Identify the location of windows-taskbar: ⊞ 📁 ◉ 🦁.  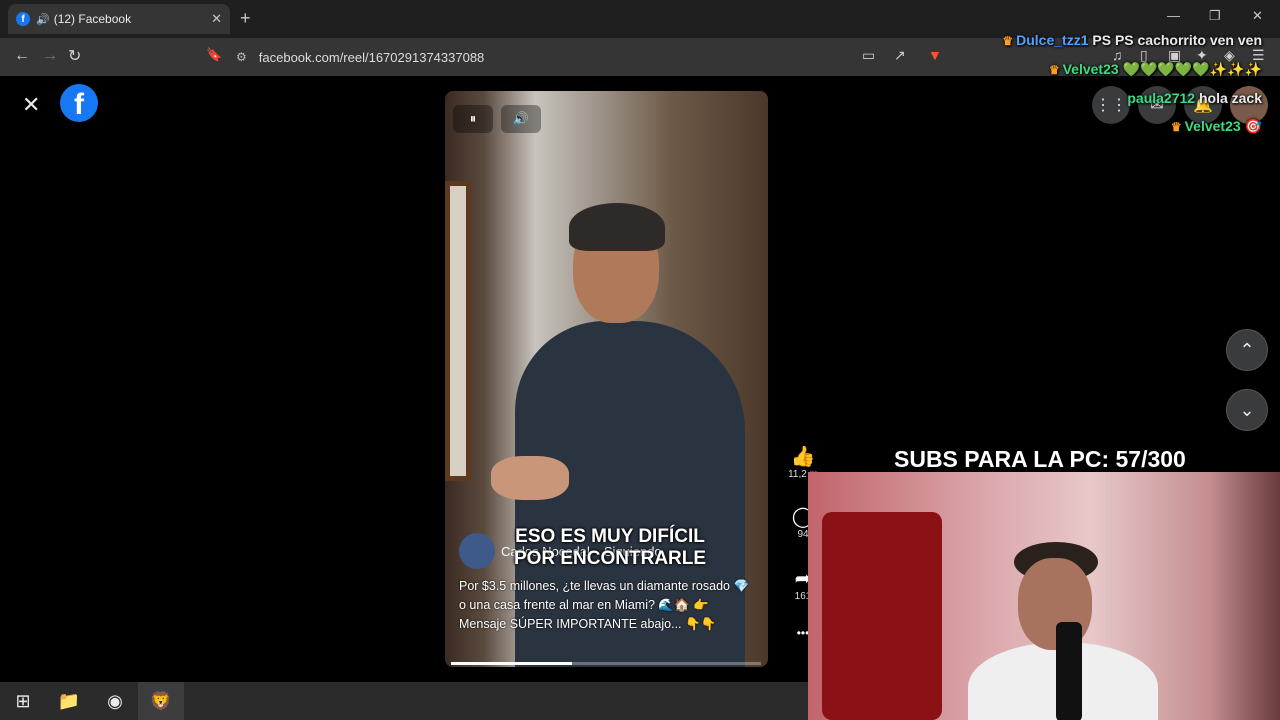
(404, 701).